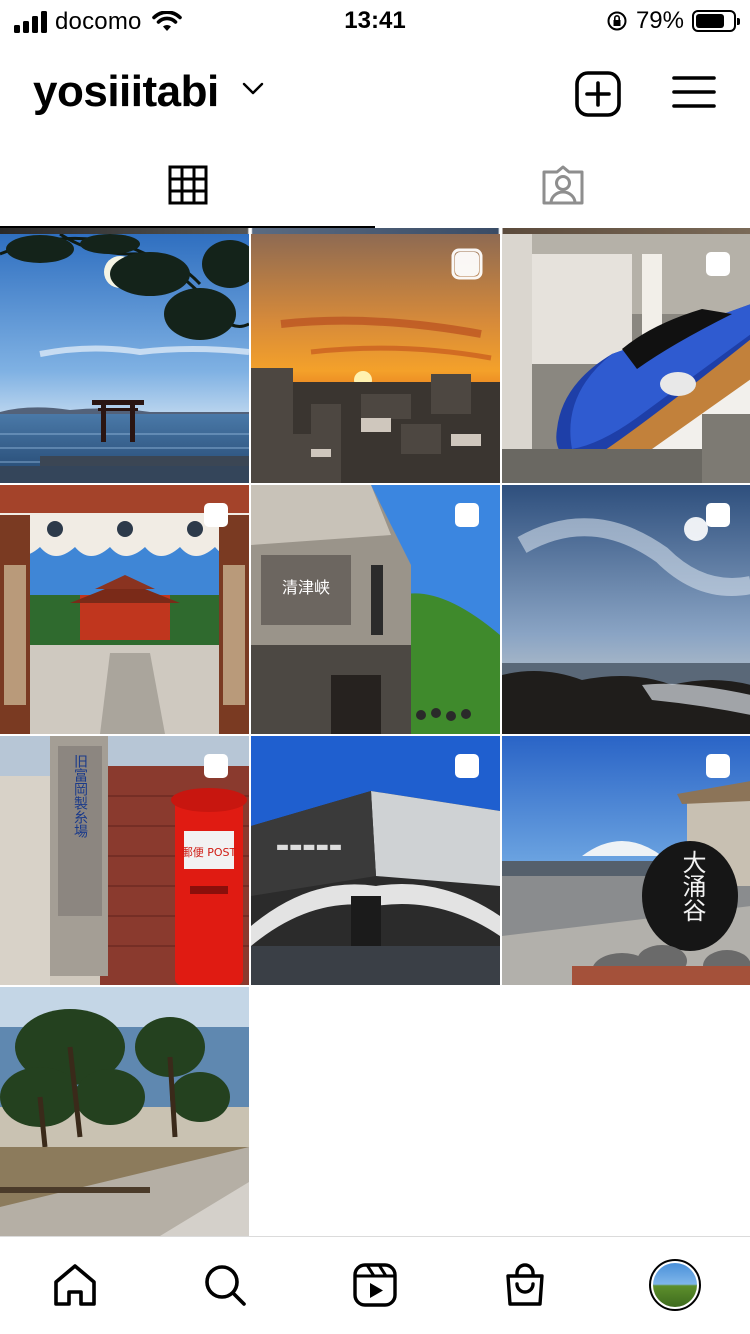  What do you see at coordinates (80, 796) in the screenshot?
I see `mill-sign-text: 旧富岡製糸場` at bounding box center [80, 796].